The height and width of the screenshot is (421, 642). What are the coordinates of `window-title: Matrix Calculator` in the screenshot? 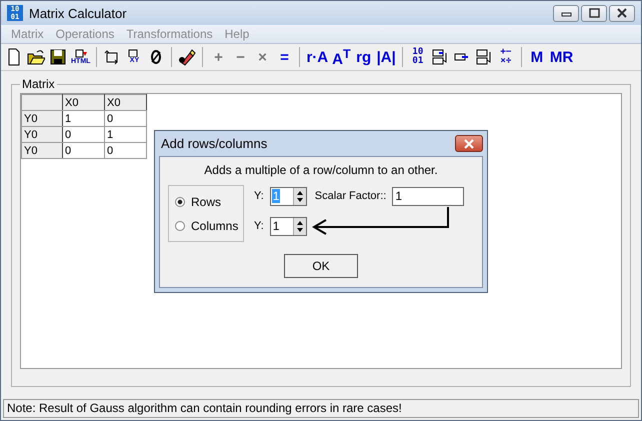 It's located at (78, 13).